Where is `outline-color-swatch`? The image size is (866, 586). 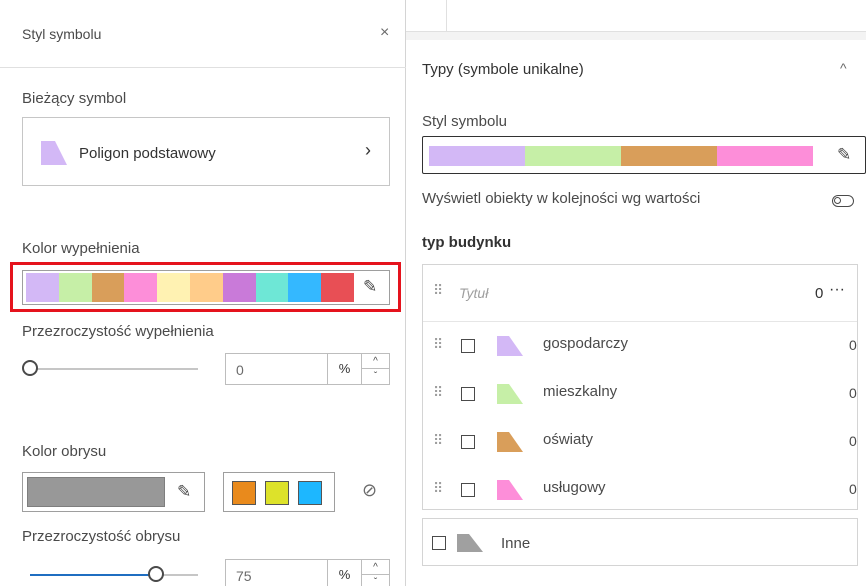
outline-color-swatch is located at coordinates (96, 492).